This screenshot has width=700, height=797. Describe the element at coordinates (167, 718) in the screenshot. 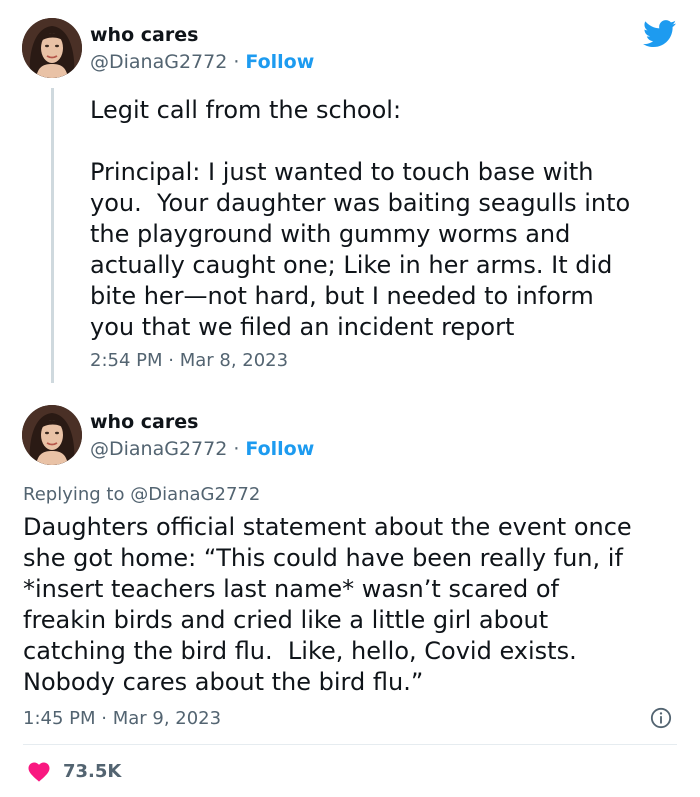

I see `tweet-date: Mar 9, 2023` at that location.